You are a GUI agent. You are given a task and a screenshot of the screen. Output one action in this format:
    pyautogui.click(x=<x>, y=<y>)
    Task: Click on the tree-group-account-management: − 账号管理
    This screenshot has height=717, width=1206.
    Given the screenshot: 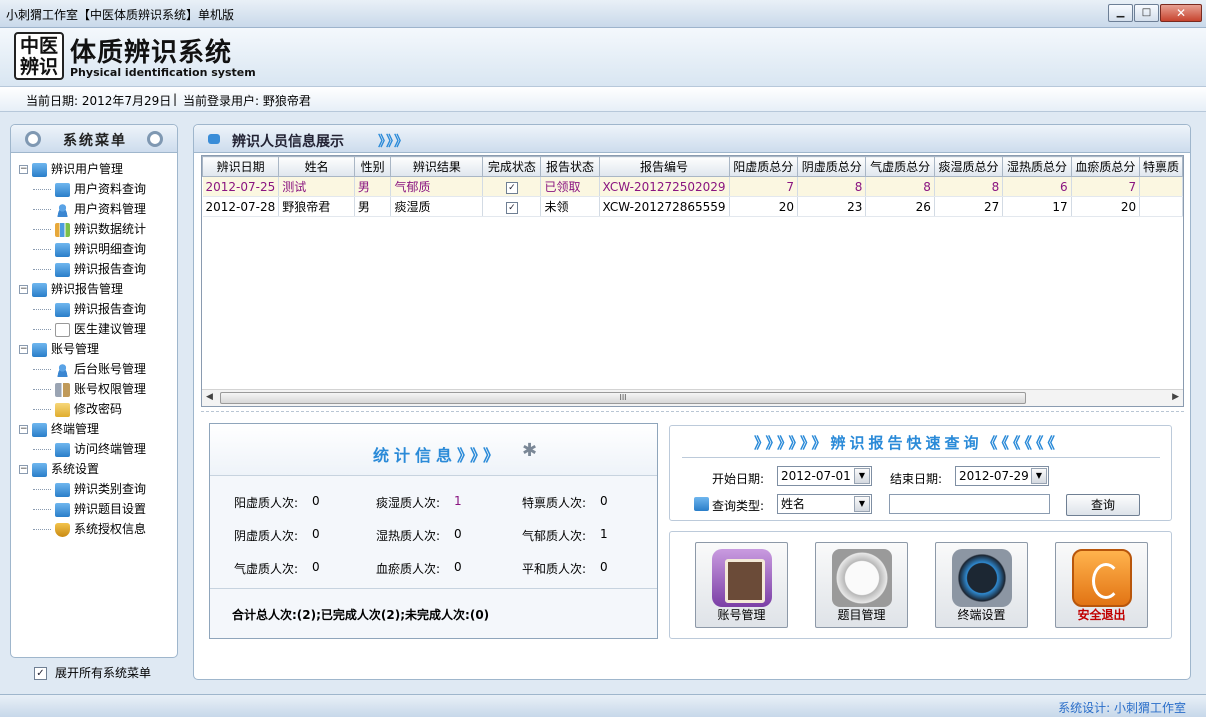 What is the action you would take?
    pyautogui.click(x=82, y=349)
    